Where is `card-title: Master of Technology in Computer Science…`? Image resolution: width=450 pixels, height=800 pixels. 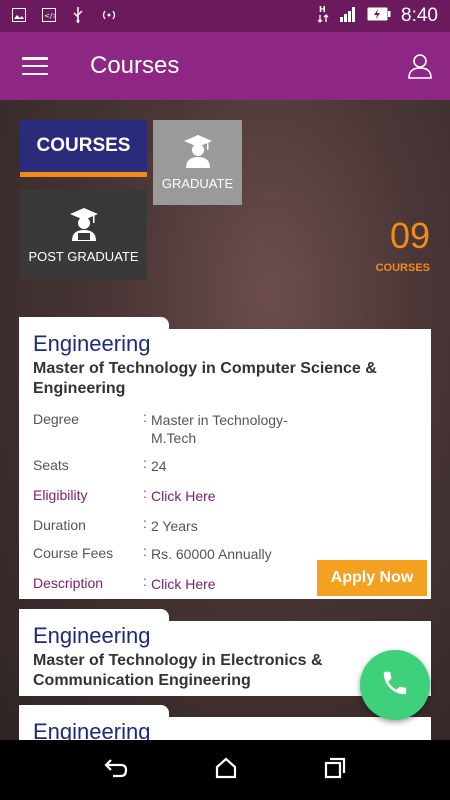 card-title: Master of Technology in Computer Science… is located at coordinates (205, 378).